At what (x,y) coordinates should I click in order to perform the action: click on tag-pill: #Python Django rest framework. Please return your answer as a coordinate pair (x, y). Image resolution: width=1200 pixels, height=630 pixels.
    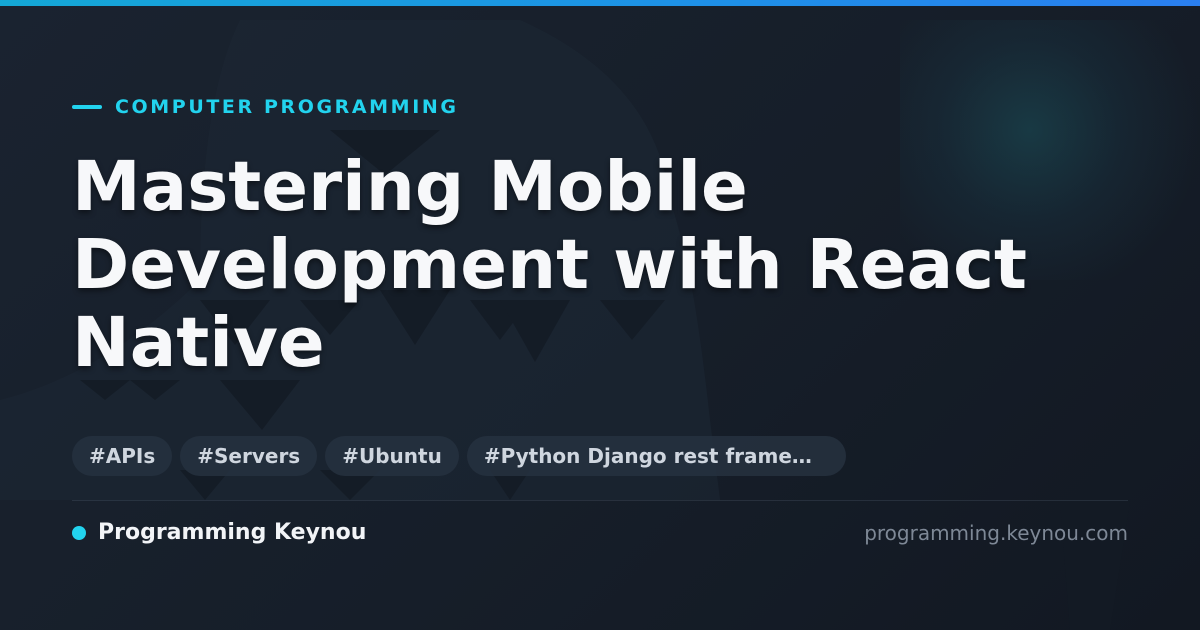
    Looking at the image, I should click on (656, 456).